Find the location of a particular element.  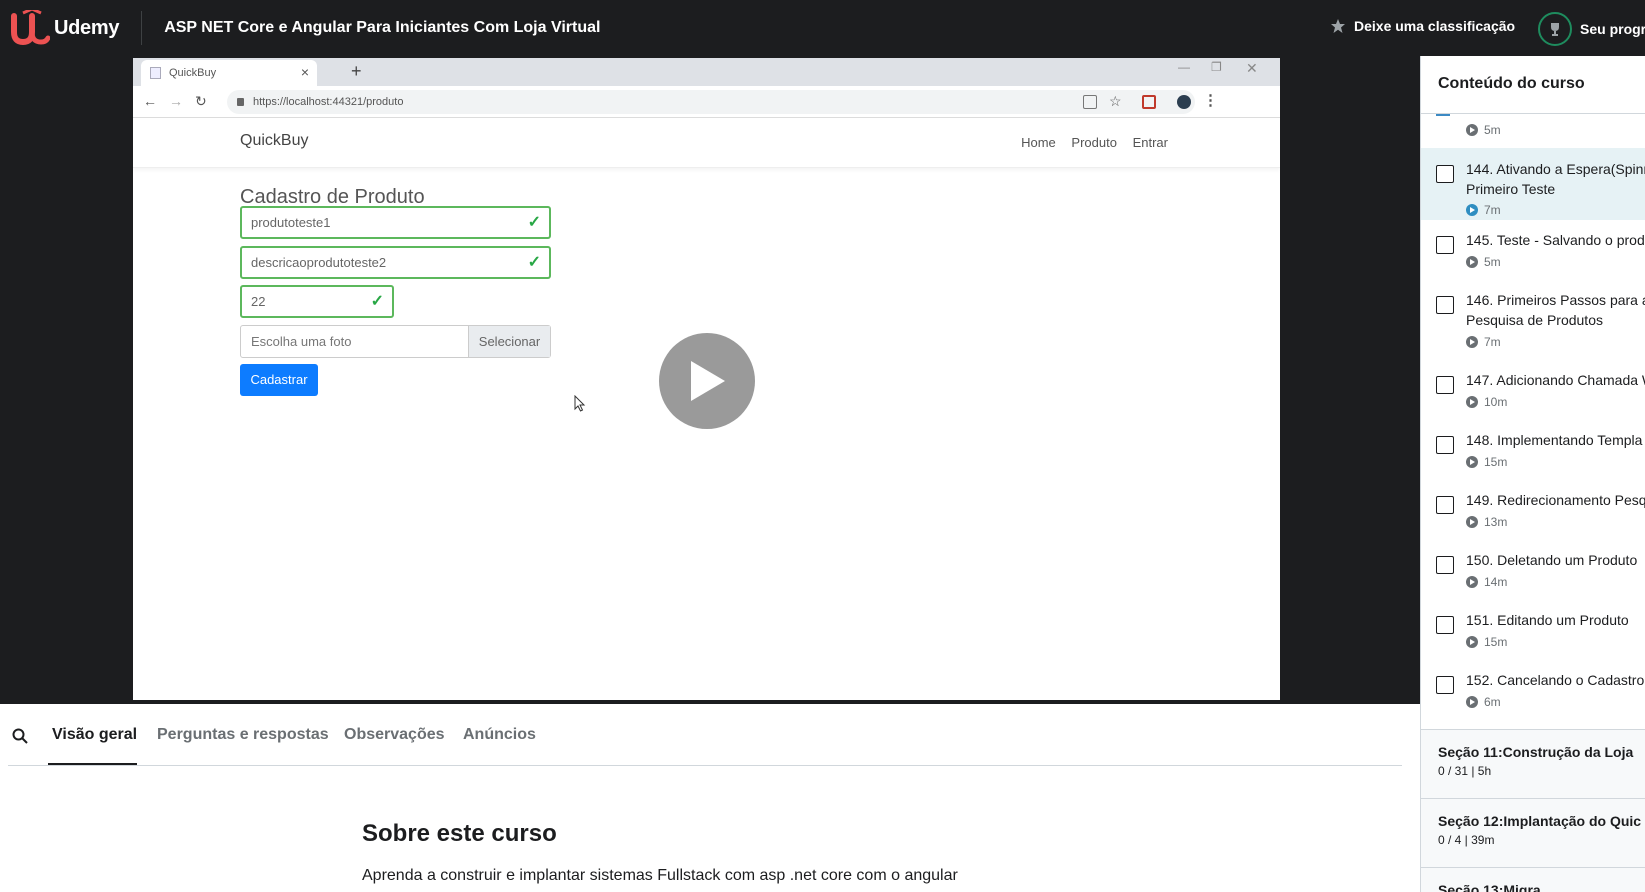

play-button is located at coordinates (707, 381).